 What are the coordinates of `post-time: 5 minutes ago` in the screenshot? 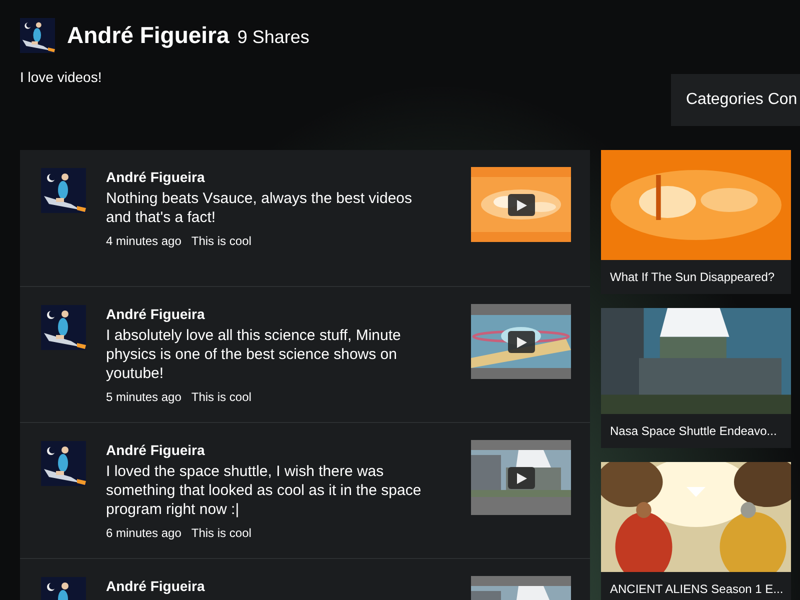 It's located at (144, 397).